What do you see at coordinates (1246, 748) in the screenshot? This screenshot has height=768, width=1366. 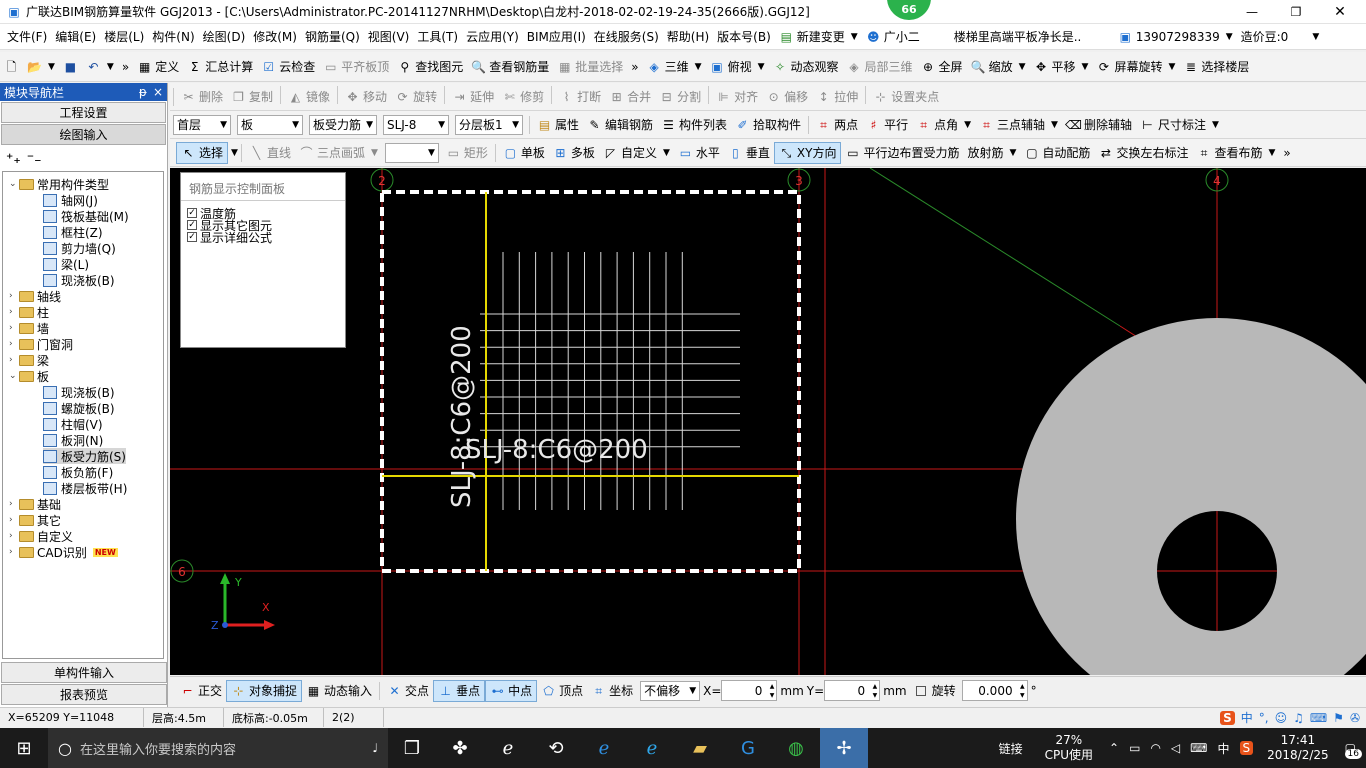 I see `sogou-tray-icon: S` at bounding box center [1246, 748].